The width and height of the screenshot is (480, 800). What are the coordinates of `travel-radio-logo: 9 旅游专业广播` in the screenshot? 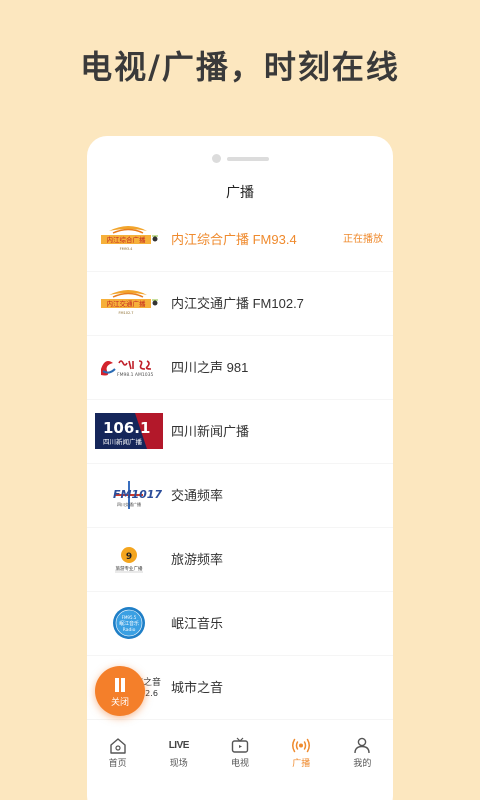 It's located at (129, 559).